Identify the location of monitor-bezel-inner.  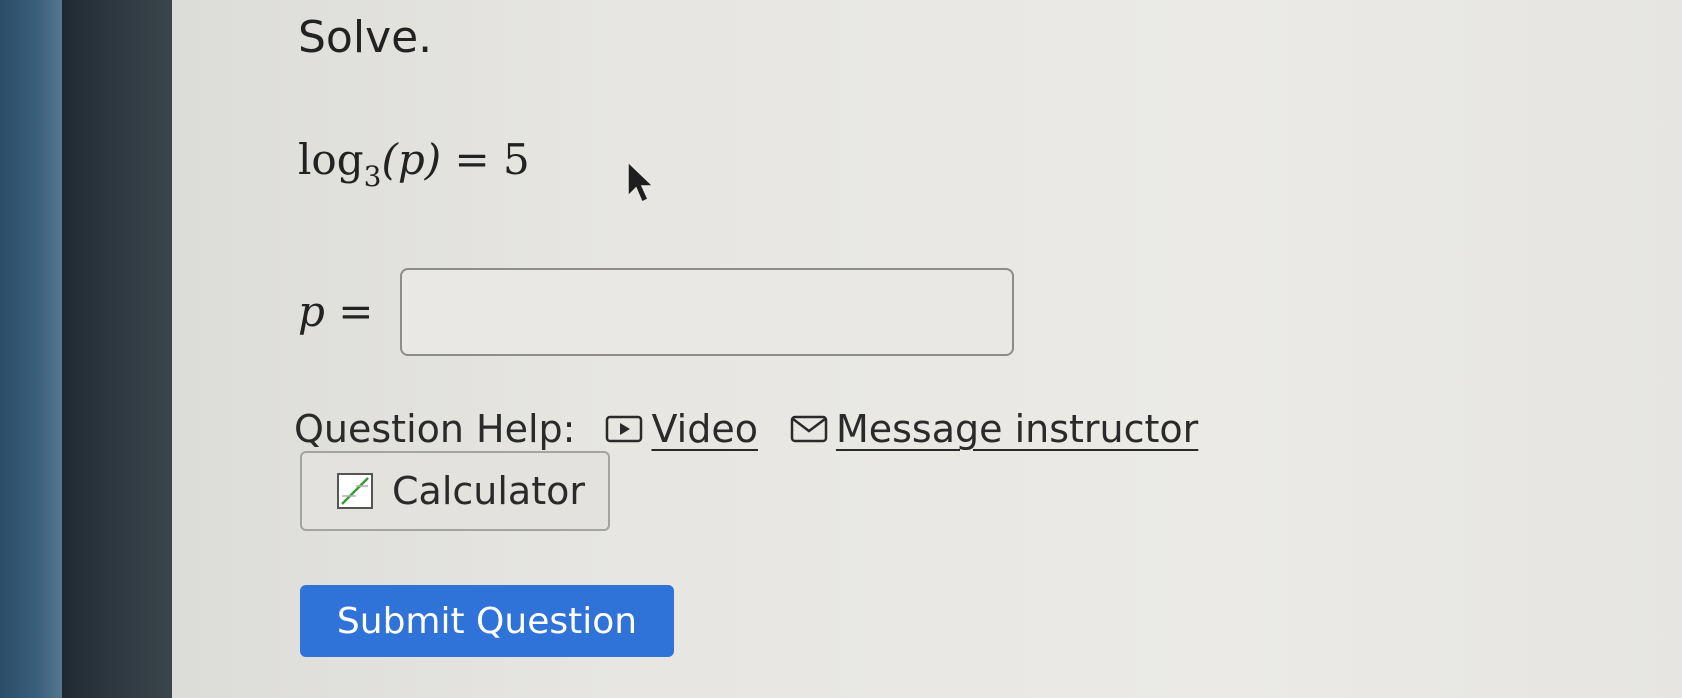
(117, 349).